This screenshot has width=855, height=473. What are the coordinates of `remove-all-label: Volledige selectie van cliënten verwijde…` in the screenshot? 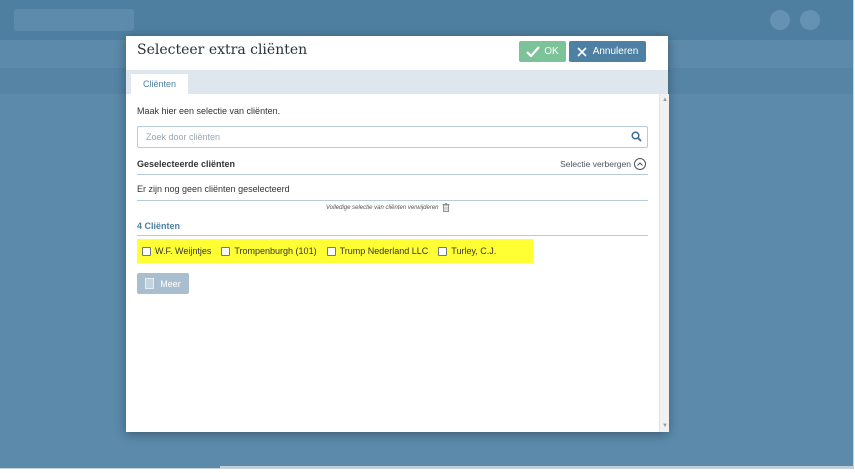 It's located at (382, 207).